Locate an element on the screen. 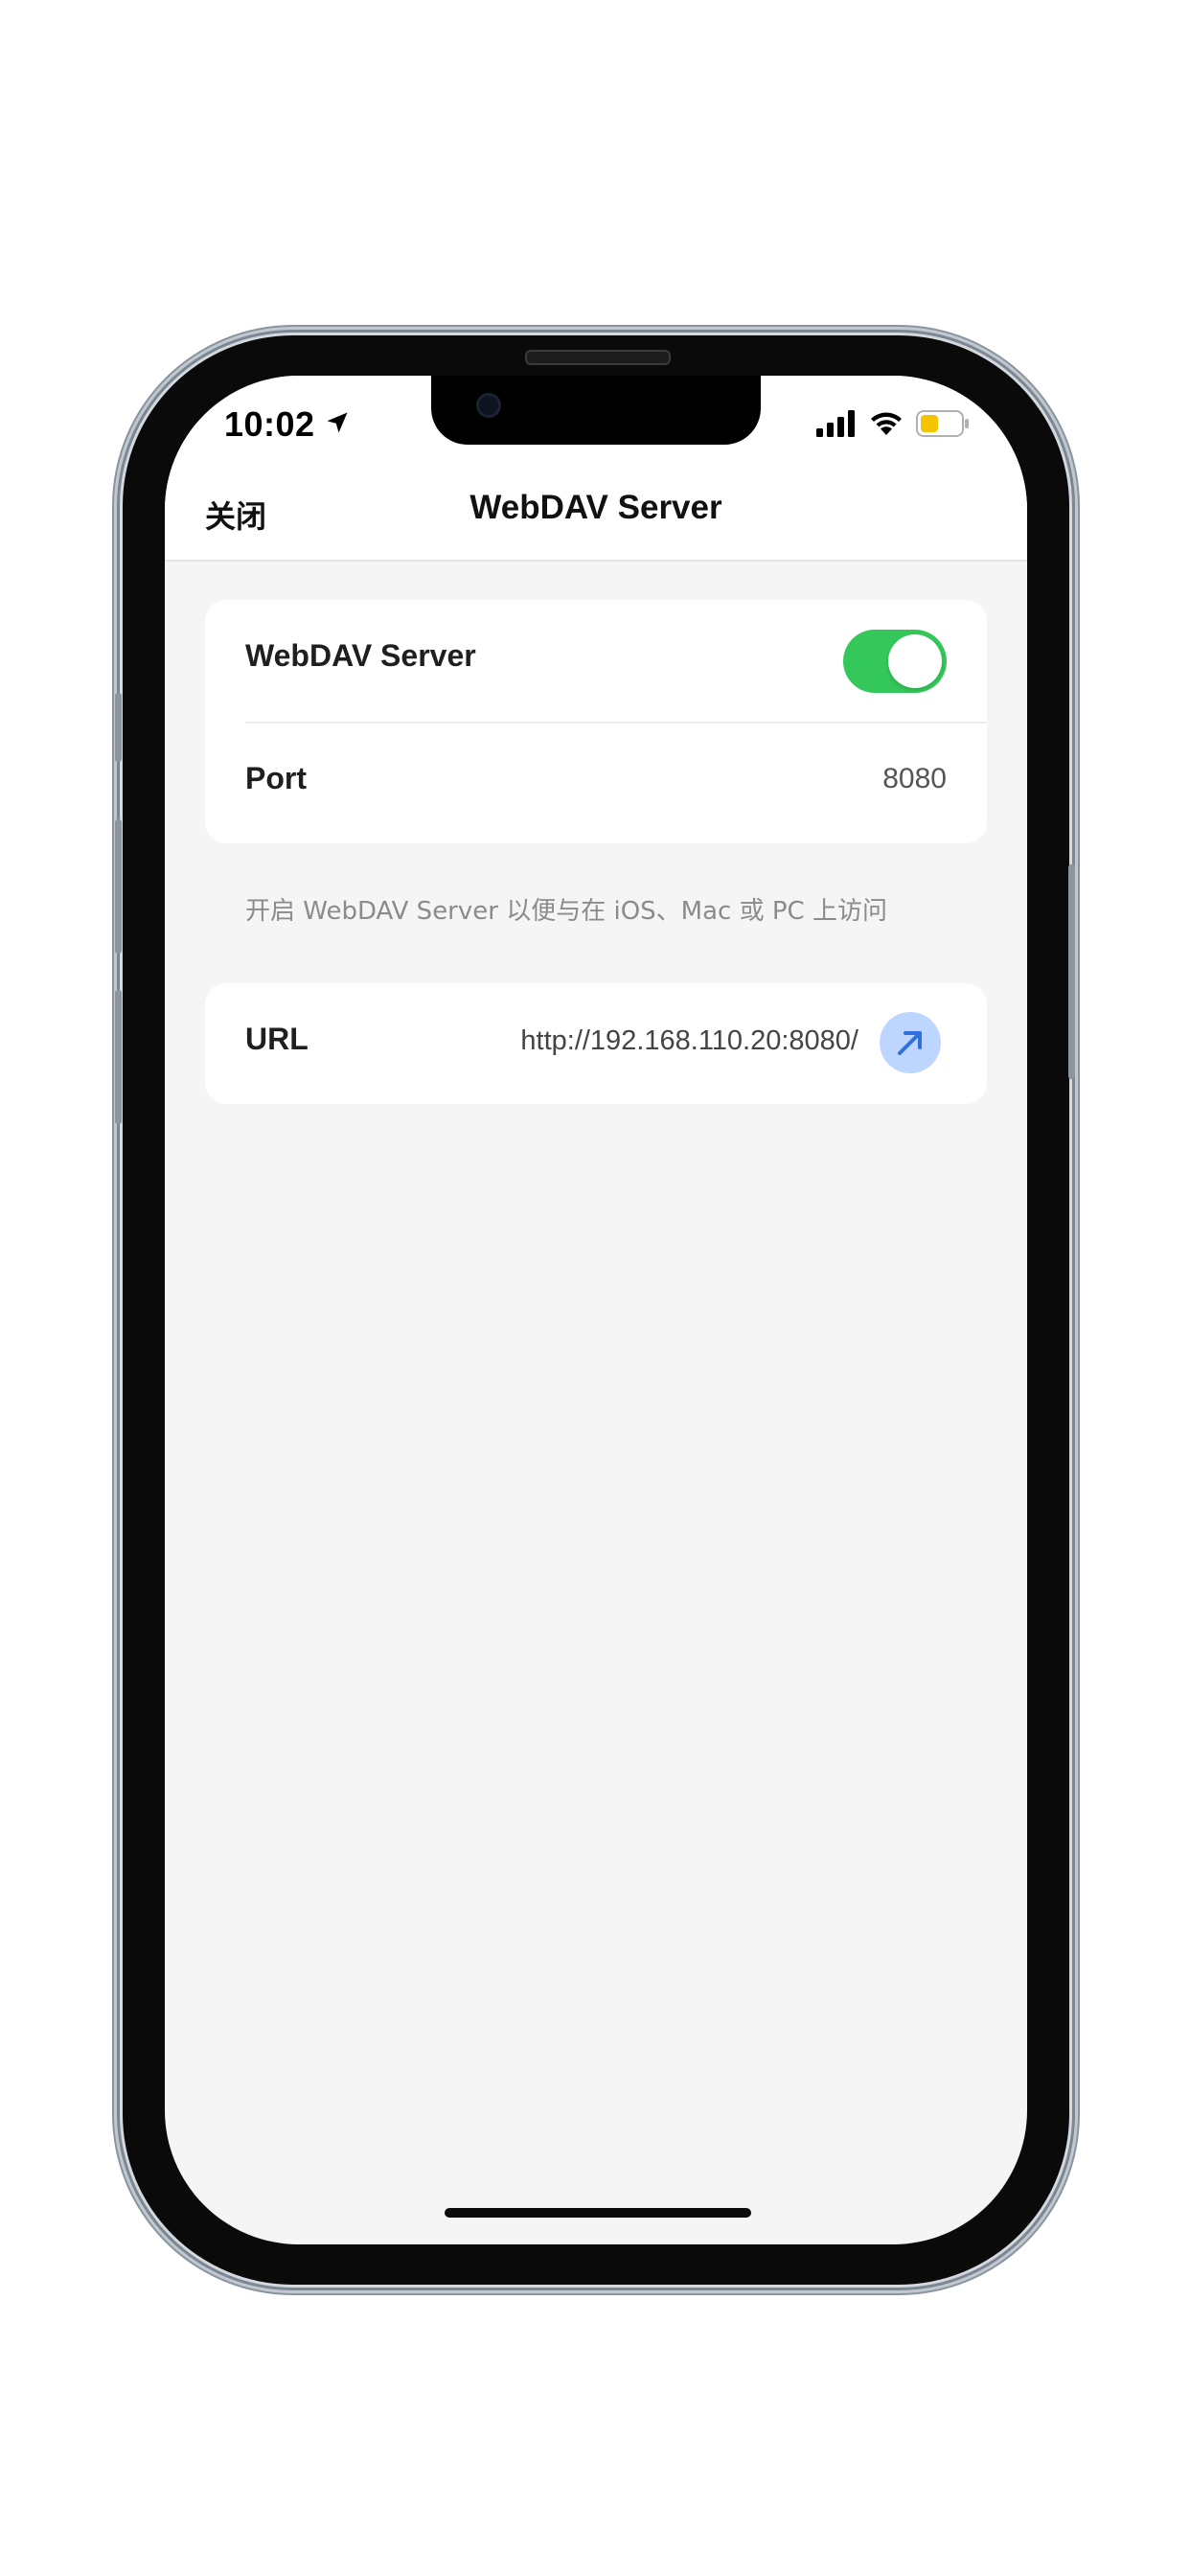  open-url-button is located at coordinates (911, 1042).